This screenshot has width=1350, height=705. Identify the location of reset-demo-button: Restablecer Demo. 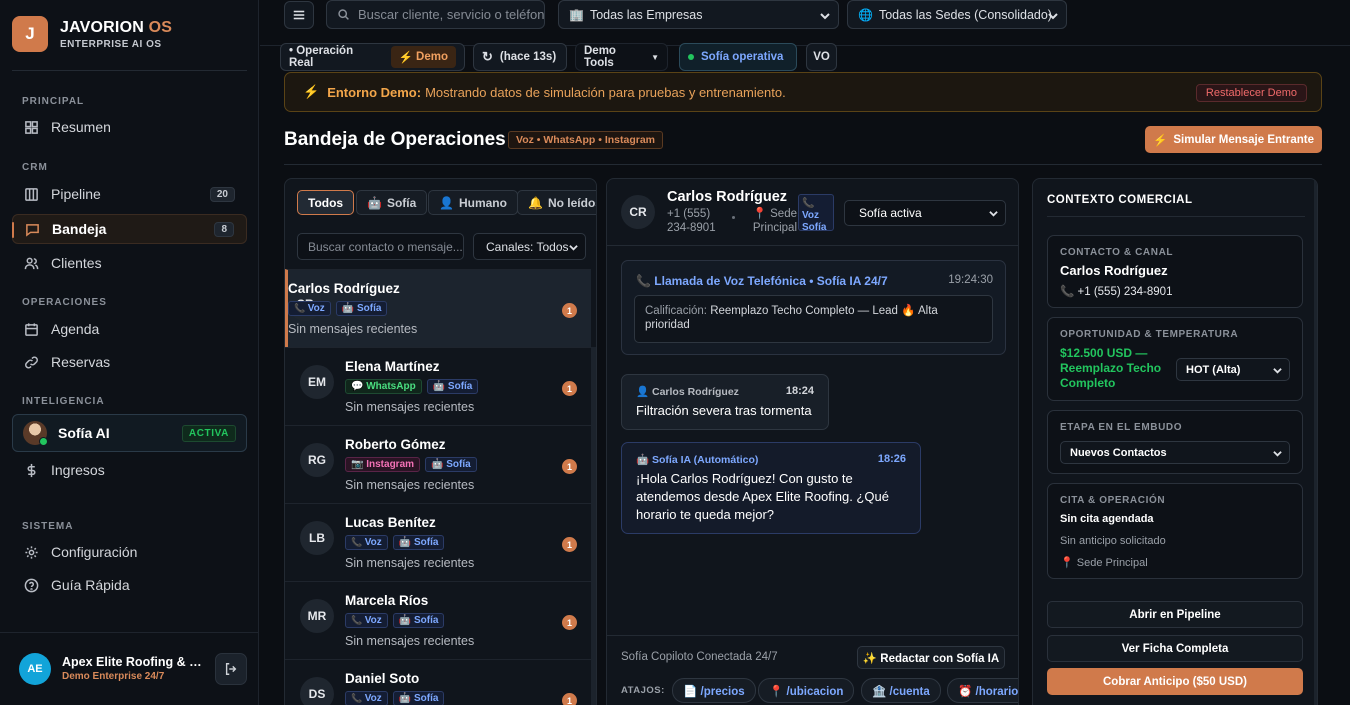
(1251, 93).